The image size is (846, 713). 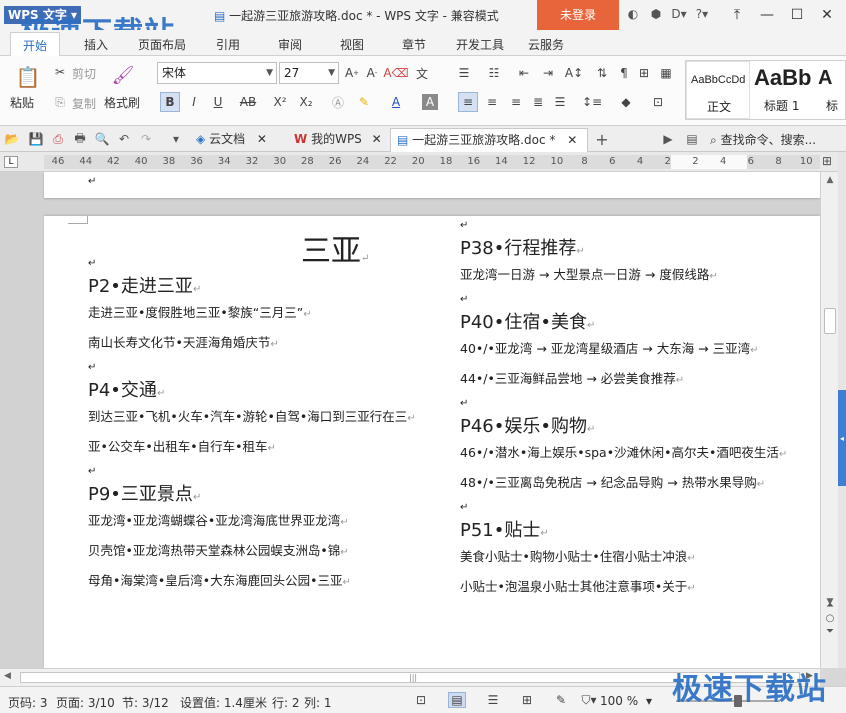 What do you see at coordinates (624, 73) in the screenshot?
I see `show-marks-icon: ¶` at bounding box center [624, 73].